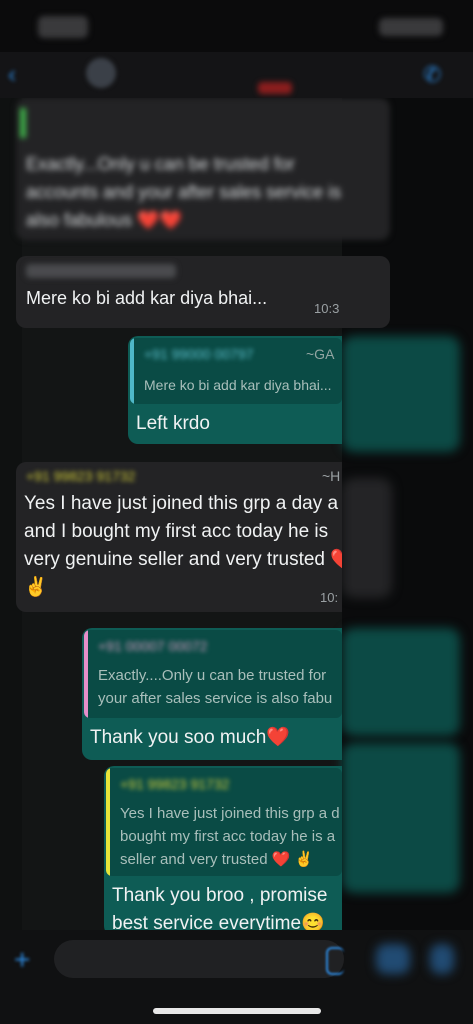 This screenshot has height=1024, width=473. I want to click on quote-sender: +91 99823 91732, so click(175, 784).